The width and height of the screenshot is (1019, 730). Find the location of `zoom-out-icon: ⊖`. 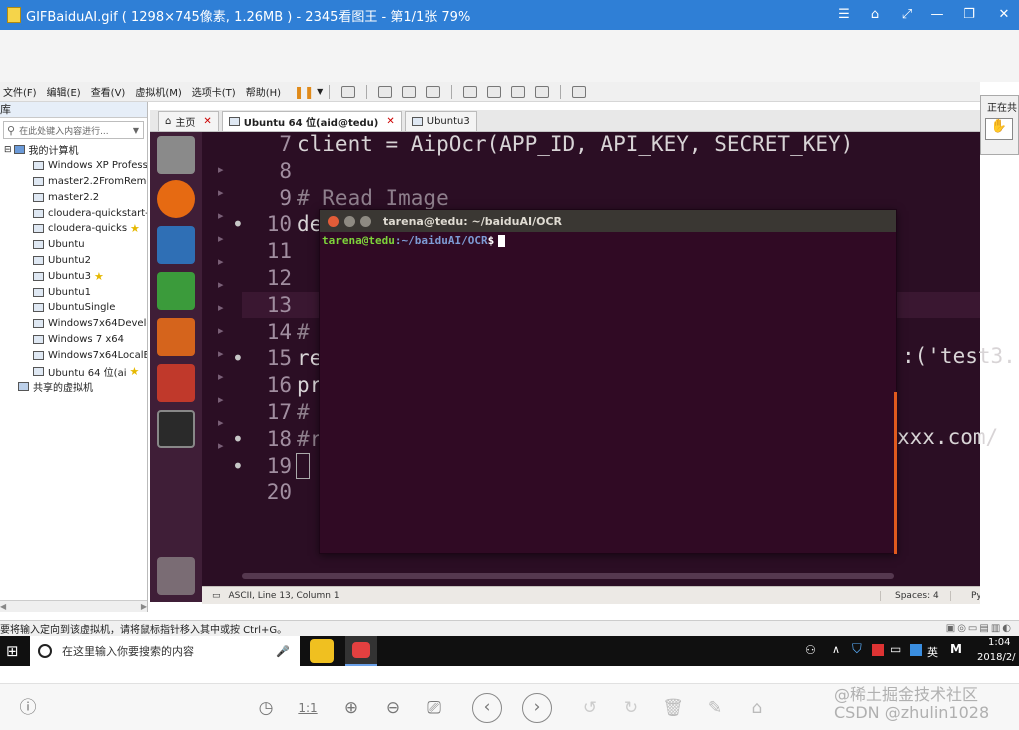

zoom-out-icon: ⊖ is located at coordinates (393, 708).